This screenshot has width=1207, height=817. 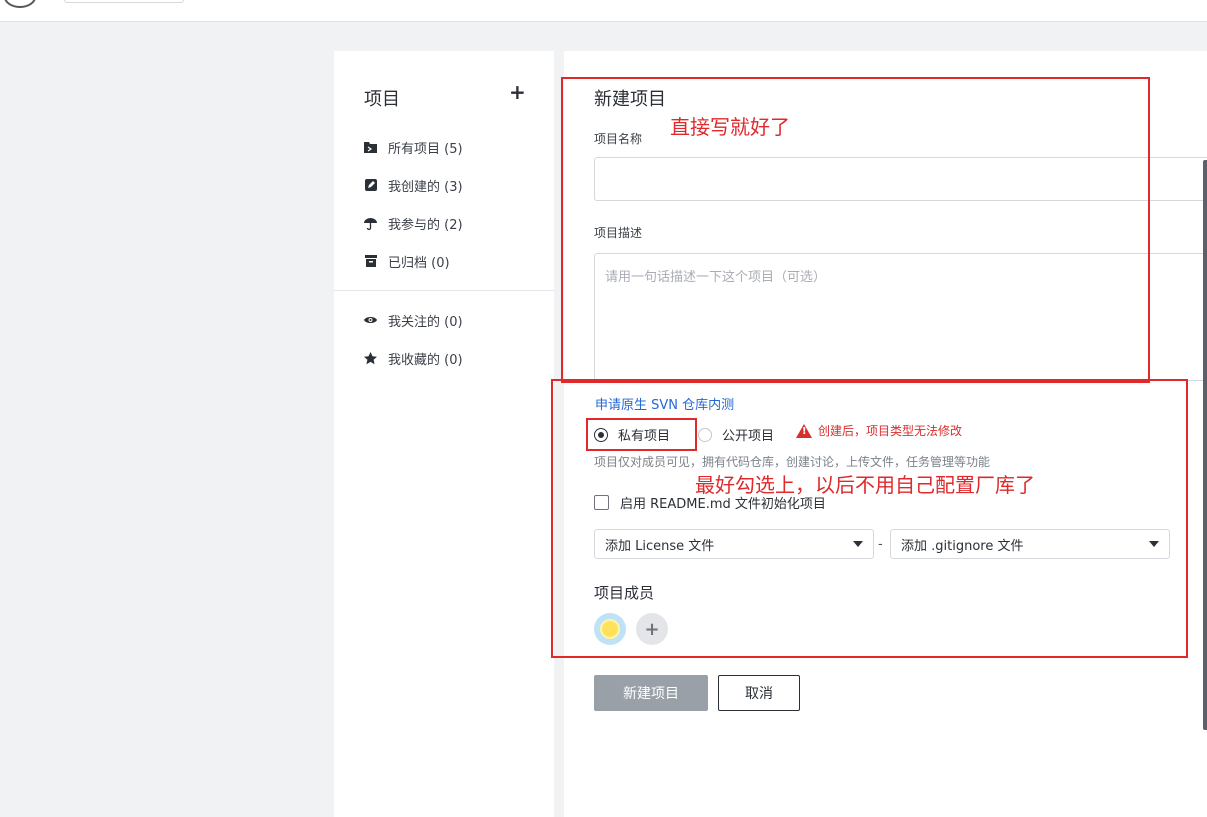 I want to click on gitignore-select-value: 添加 .gitignore 文件, so click(x=962, y=546).